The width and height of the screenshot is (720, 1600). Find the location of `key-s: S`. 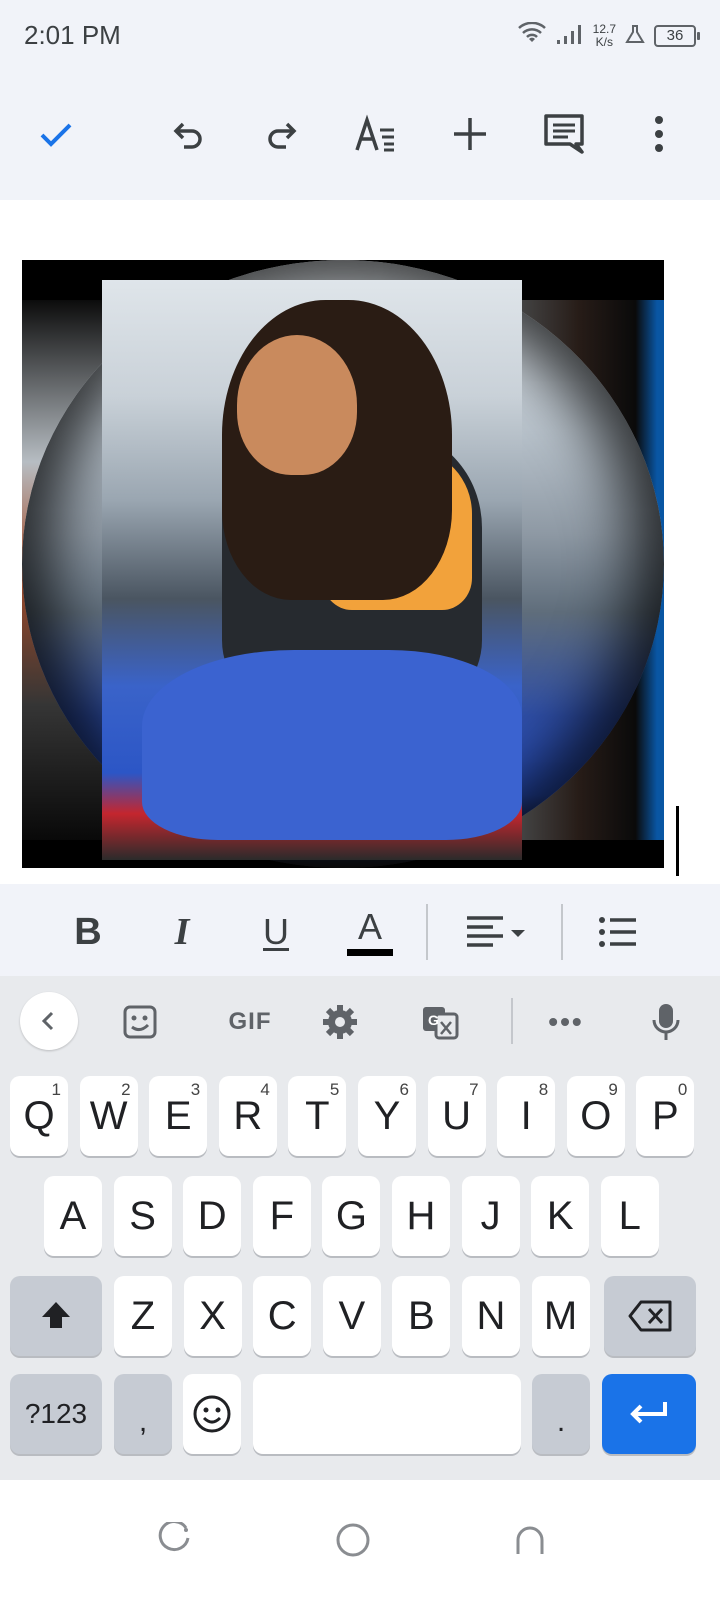

key-s: S is located at coordinates (142, 1216).